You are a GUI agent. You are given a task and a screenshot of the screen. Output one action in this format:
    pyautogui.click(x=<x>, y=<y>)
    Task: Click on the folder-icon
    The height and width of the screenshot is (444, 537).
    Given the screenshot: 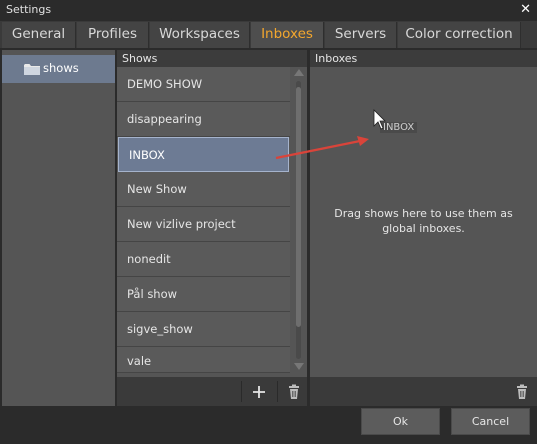 What is the action you would take?
    pyautogui.click(x=32, y=69)
    